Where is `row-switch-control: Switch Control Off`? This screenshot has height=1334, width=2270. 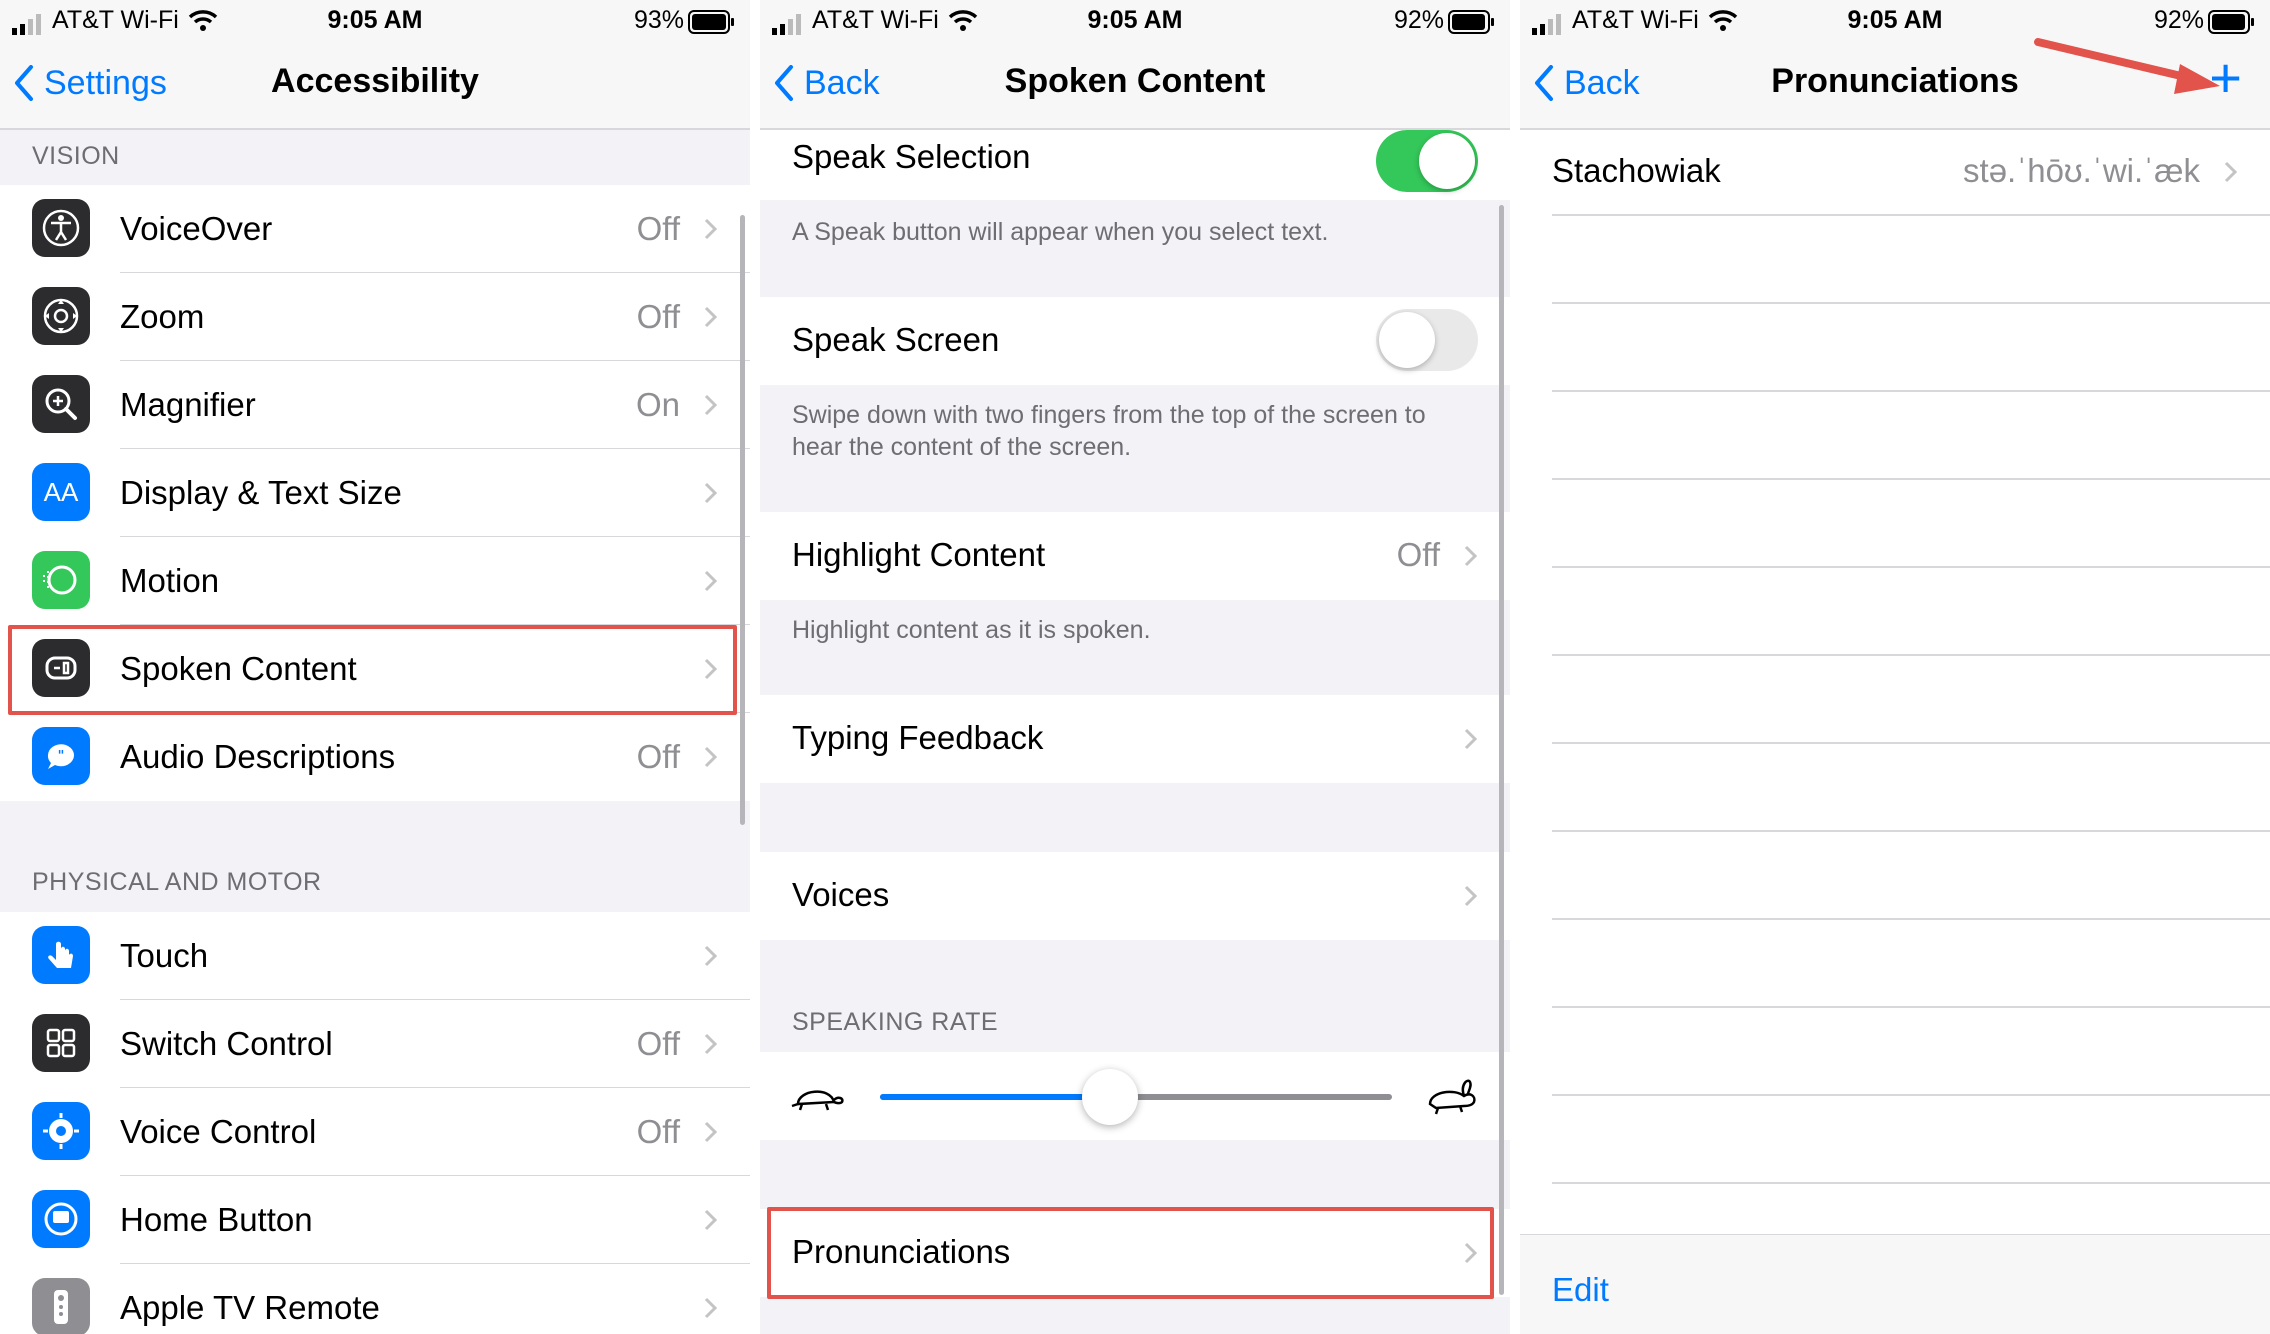 row-switch-control: Switch Control Off is located at coordinates (375, 1044).